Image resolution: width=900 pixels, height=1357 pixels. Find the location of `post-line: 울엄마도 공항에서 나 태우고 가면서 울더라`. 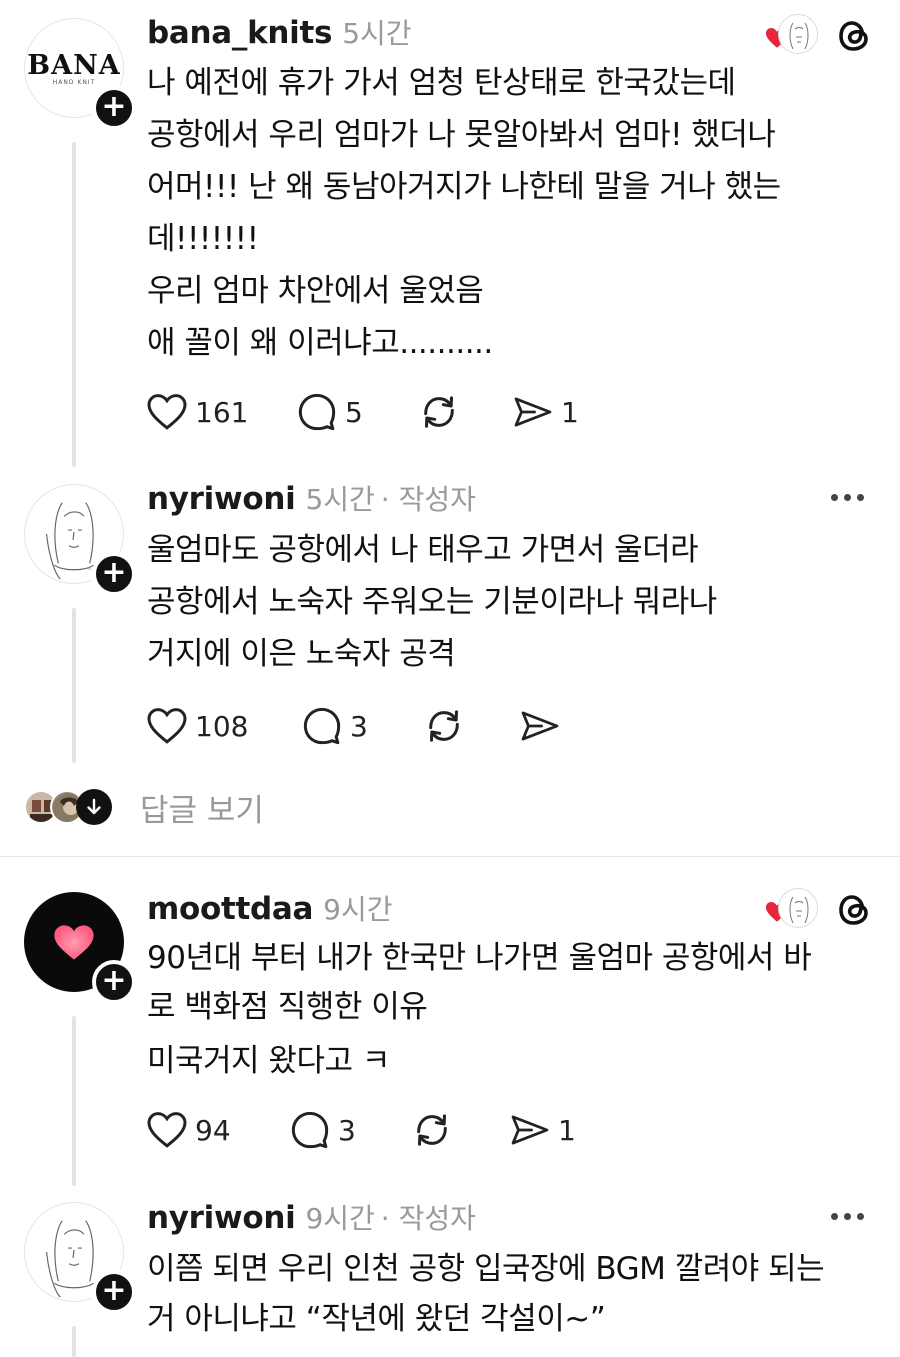

post-line: 울엄마도 공항에서 나 태우고 가면서 울더라 is located at coordinates (423, 550).